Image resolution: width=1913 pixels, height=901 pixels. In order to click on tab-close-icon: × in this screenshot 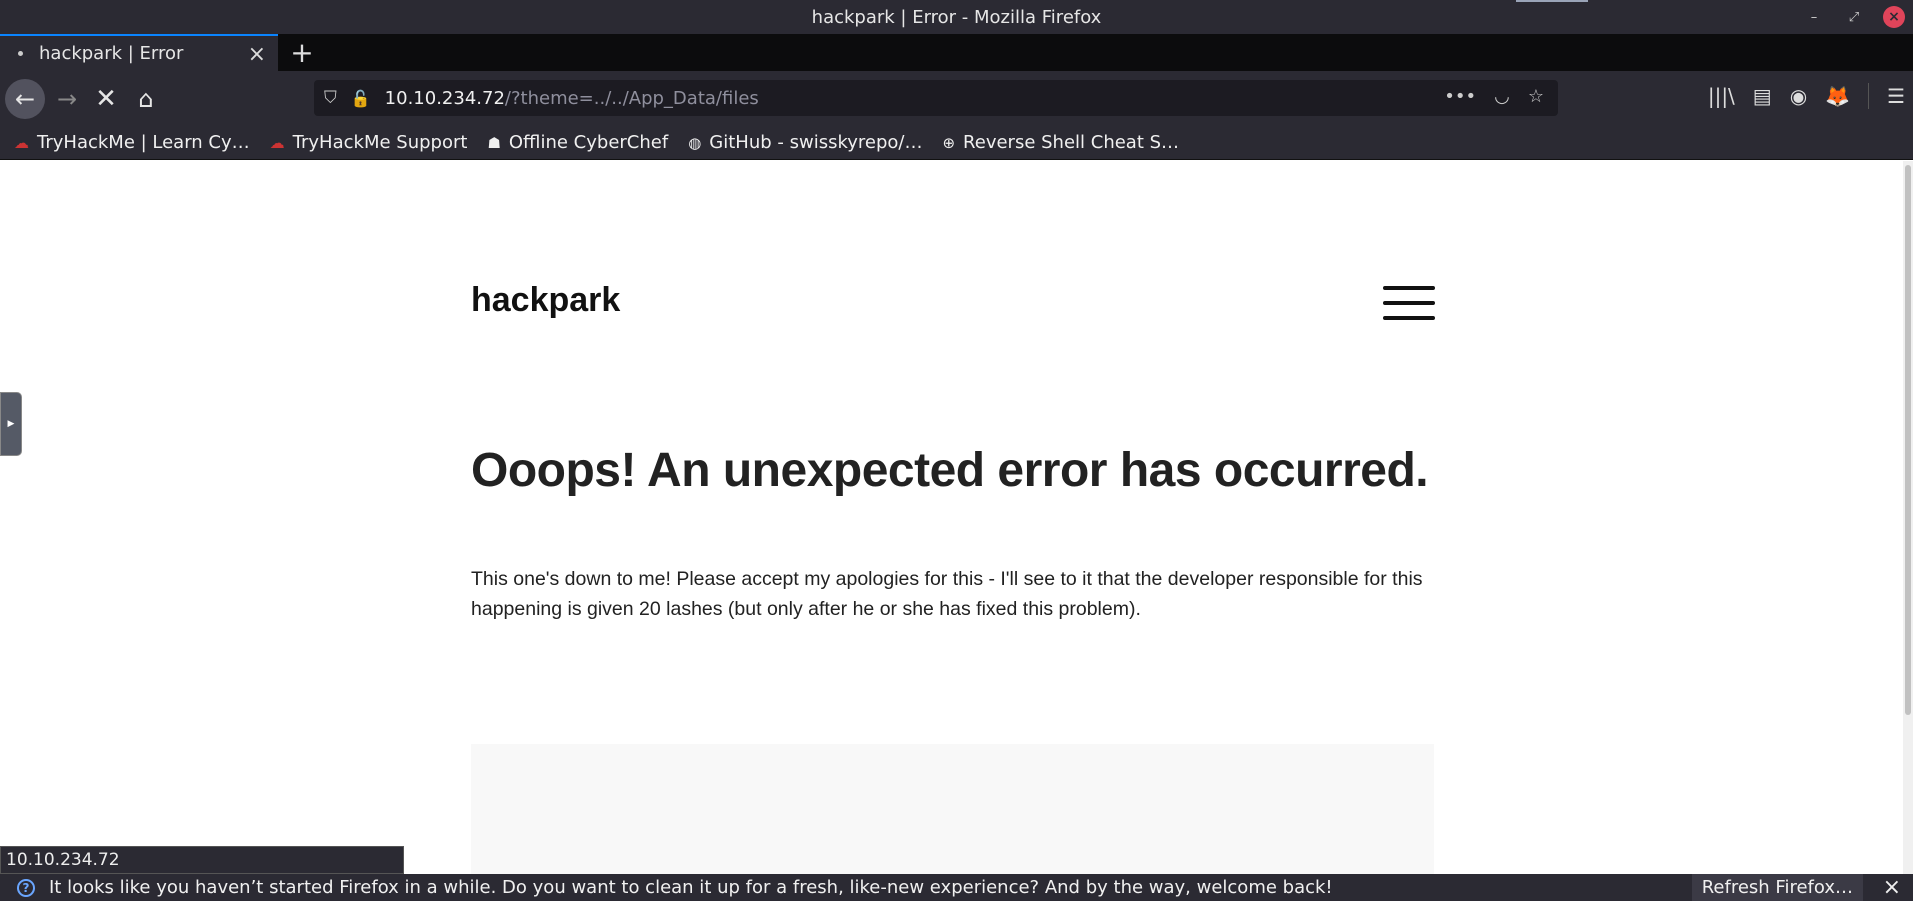, I will do `click(257, 54)`.